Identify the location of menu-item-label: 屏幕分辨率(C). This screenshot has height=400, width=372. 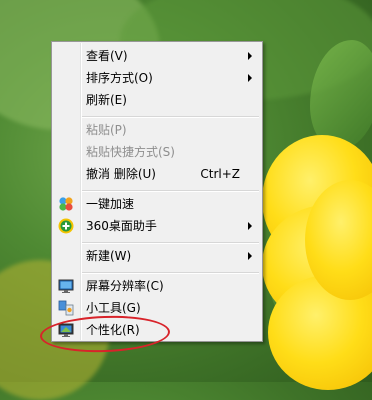
(125, 286).